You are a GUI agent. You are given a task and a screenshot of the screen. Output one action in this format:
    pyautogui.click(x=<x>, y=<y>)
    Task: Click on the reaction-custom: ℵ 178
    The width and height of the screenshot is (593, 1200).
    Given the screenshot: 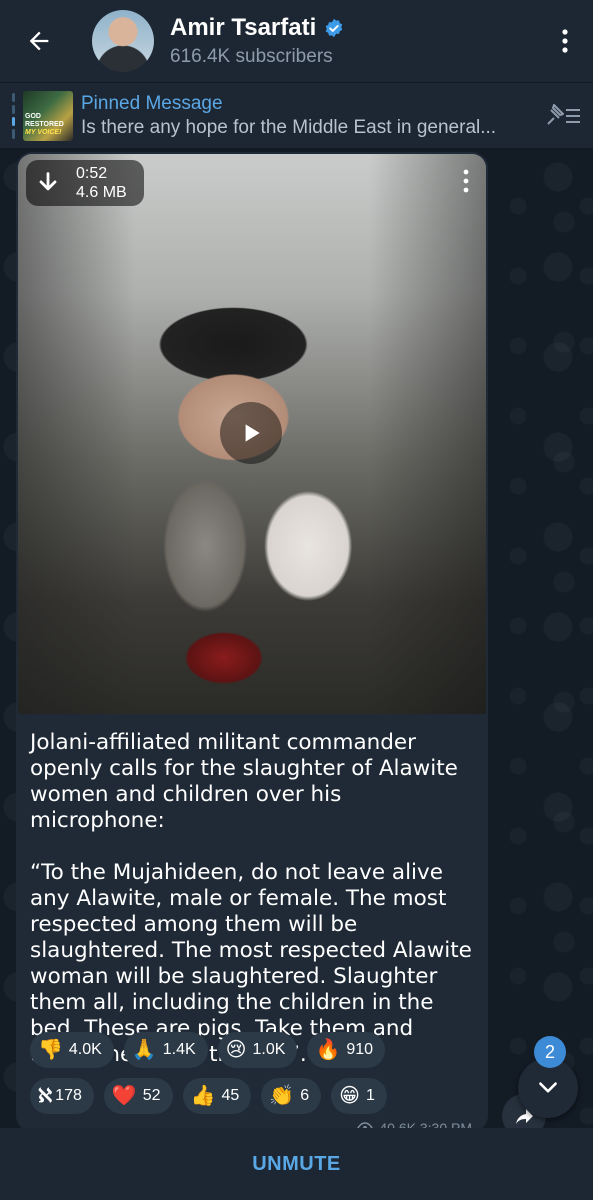 What is the action you would take?
    pyautogui.click(x=62, y=1096)
    